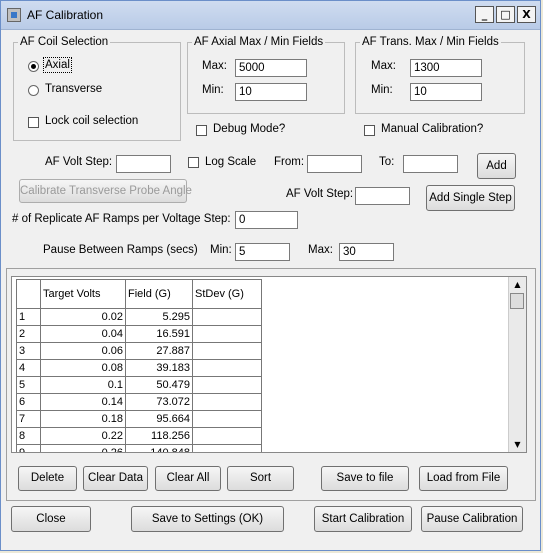  Describe the element at coordinates (446, 68) in the screenshot. I see `trans-max-input: 1300` at that location.